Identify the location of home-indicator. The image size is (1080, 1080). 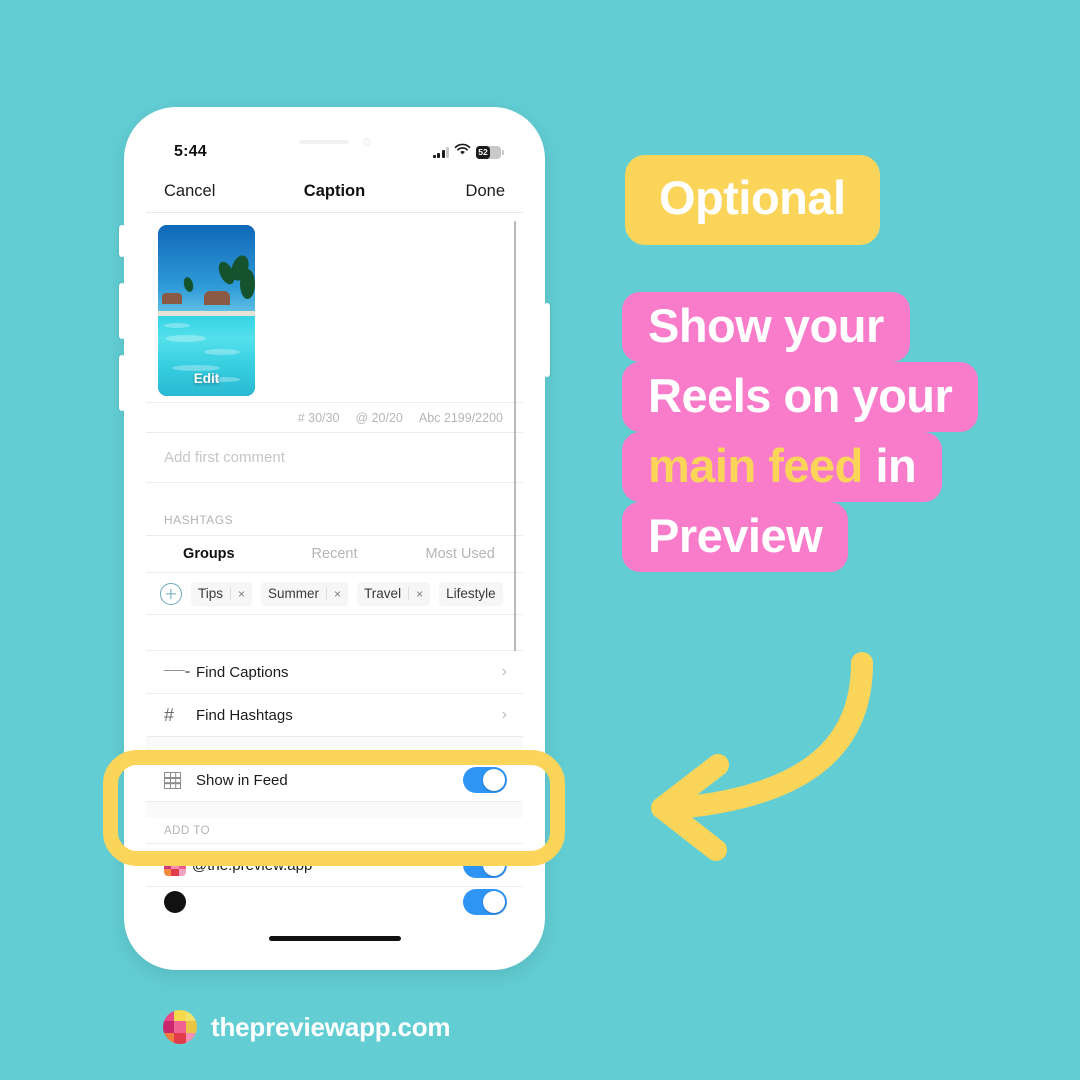
(334, 938).